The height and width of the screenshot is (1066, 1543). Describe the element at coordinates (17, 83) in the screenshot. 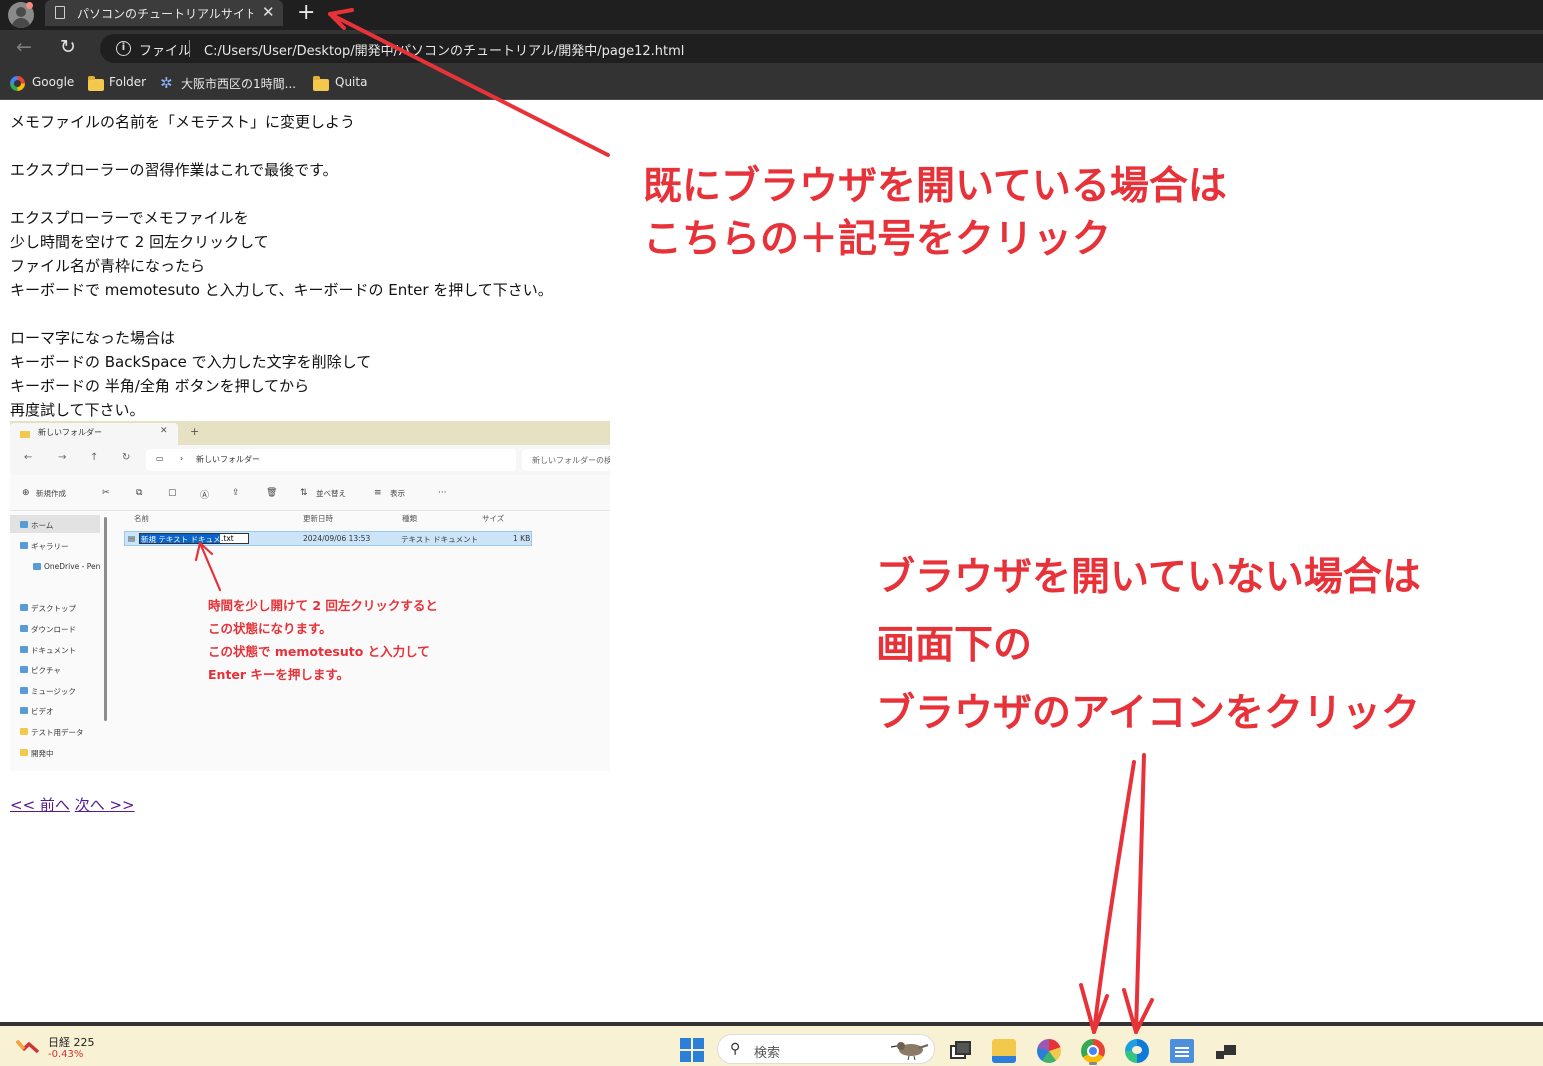

I see `google-icon` at that location.